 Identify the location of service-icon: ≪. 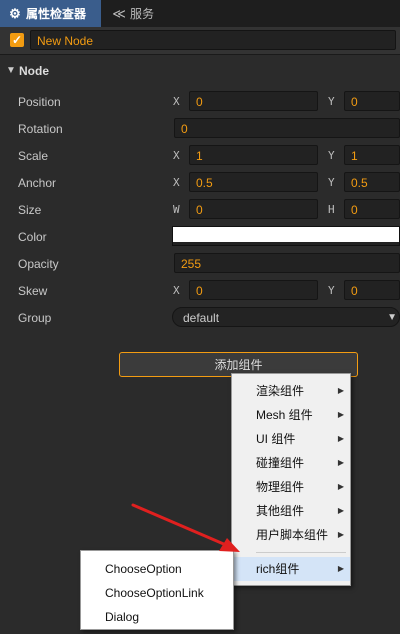
(119, 13).